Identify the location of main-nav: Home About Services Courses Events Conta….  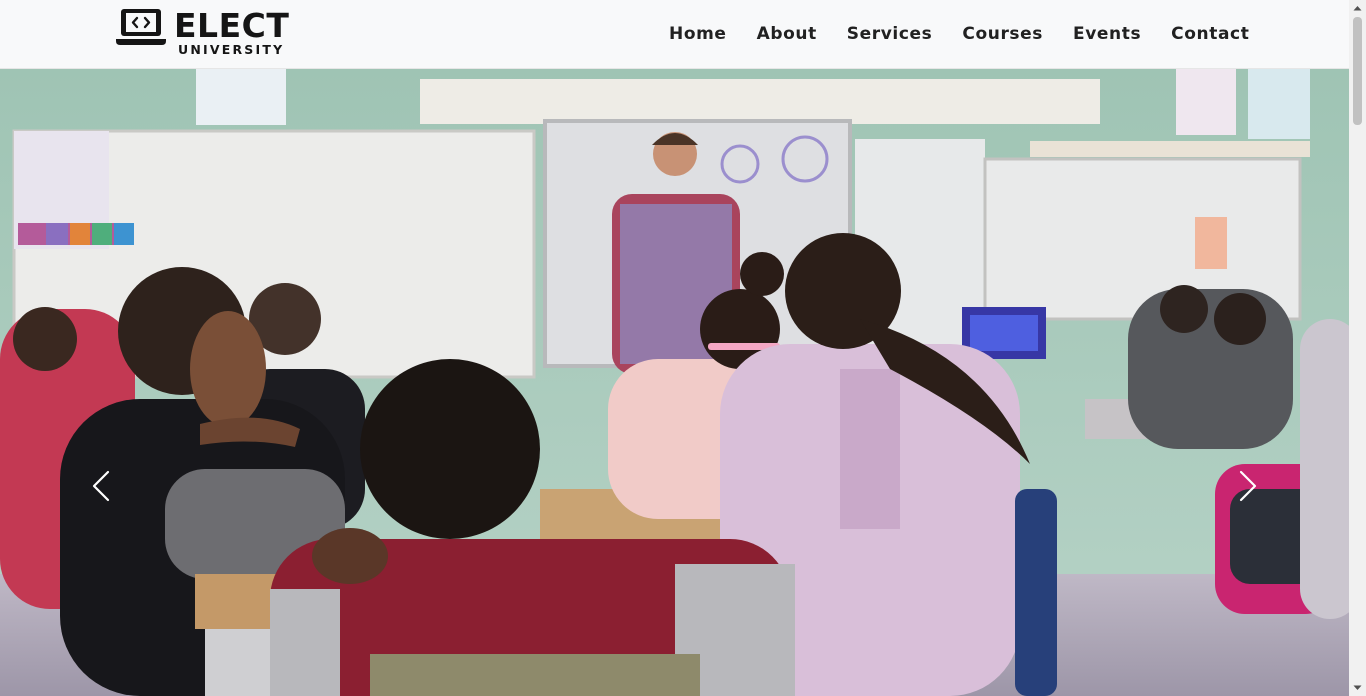
(974, 34).